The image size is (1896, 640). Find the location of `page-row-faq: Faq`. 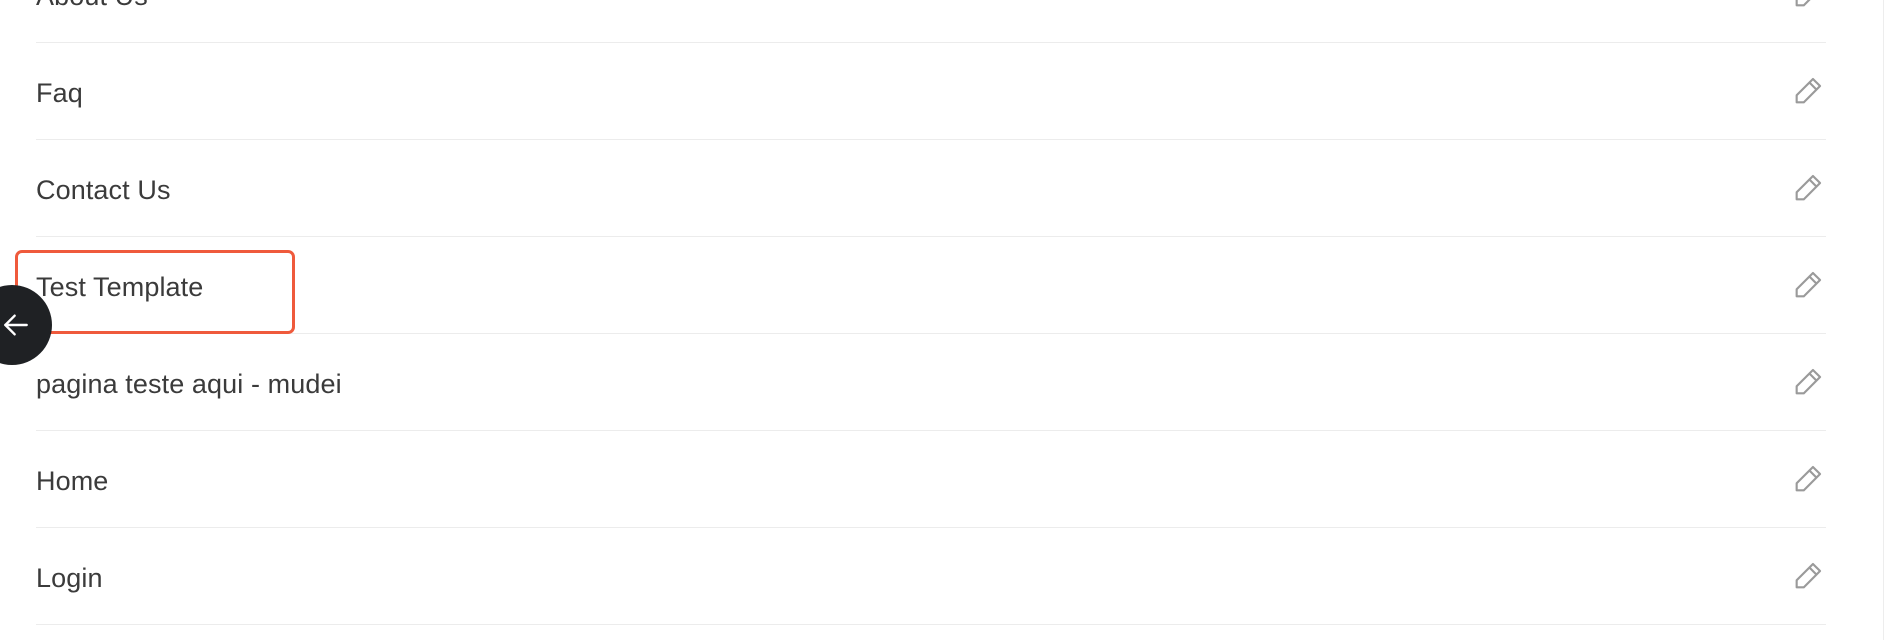

page-row-faq: Faq is located at coordinates (931, 91).